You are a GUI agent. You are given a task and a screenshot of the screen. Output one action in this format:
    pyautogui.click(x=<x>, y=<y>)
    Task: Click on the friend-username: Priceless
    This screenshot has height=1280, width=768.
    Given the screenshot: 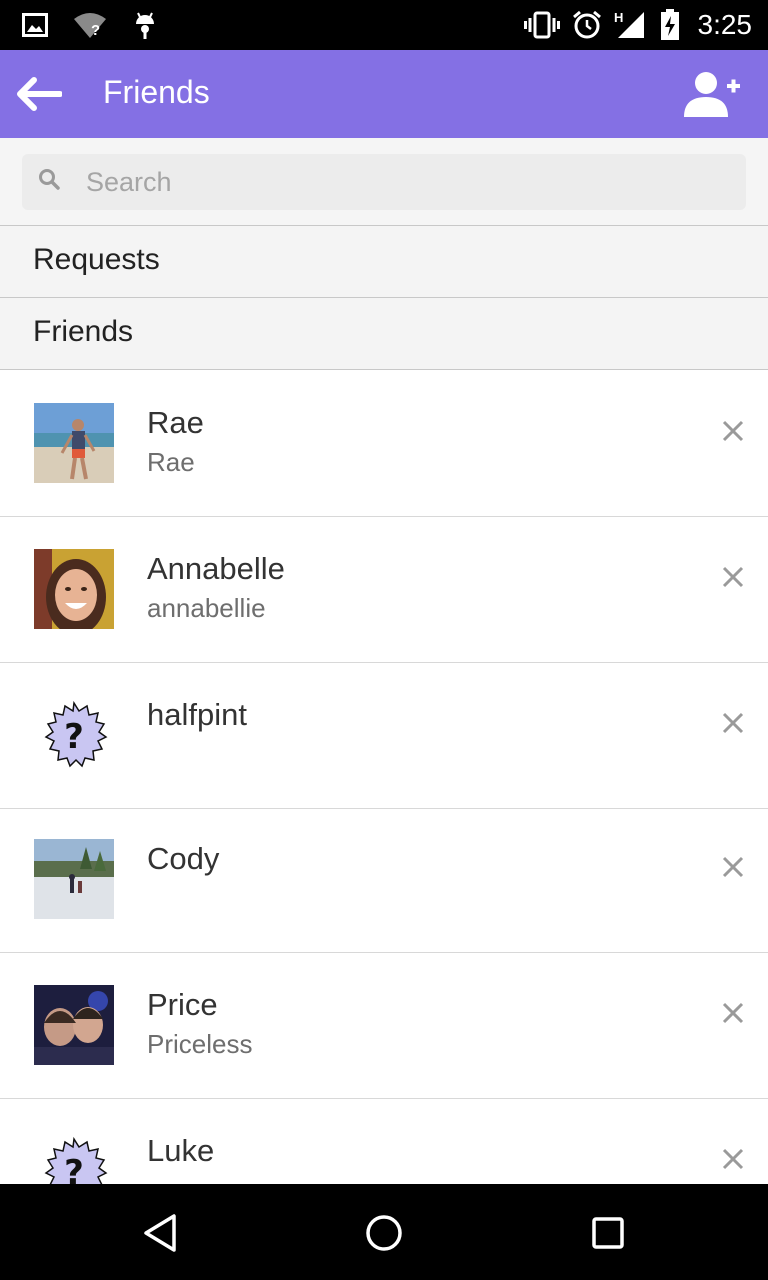 What is the action you would take?
    pyautogui.click(x=200, y=1044)
    